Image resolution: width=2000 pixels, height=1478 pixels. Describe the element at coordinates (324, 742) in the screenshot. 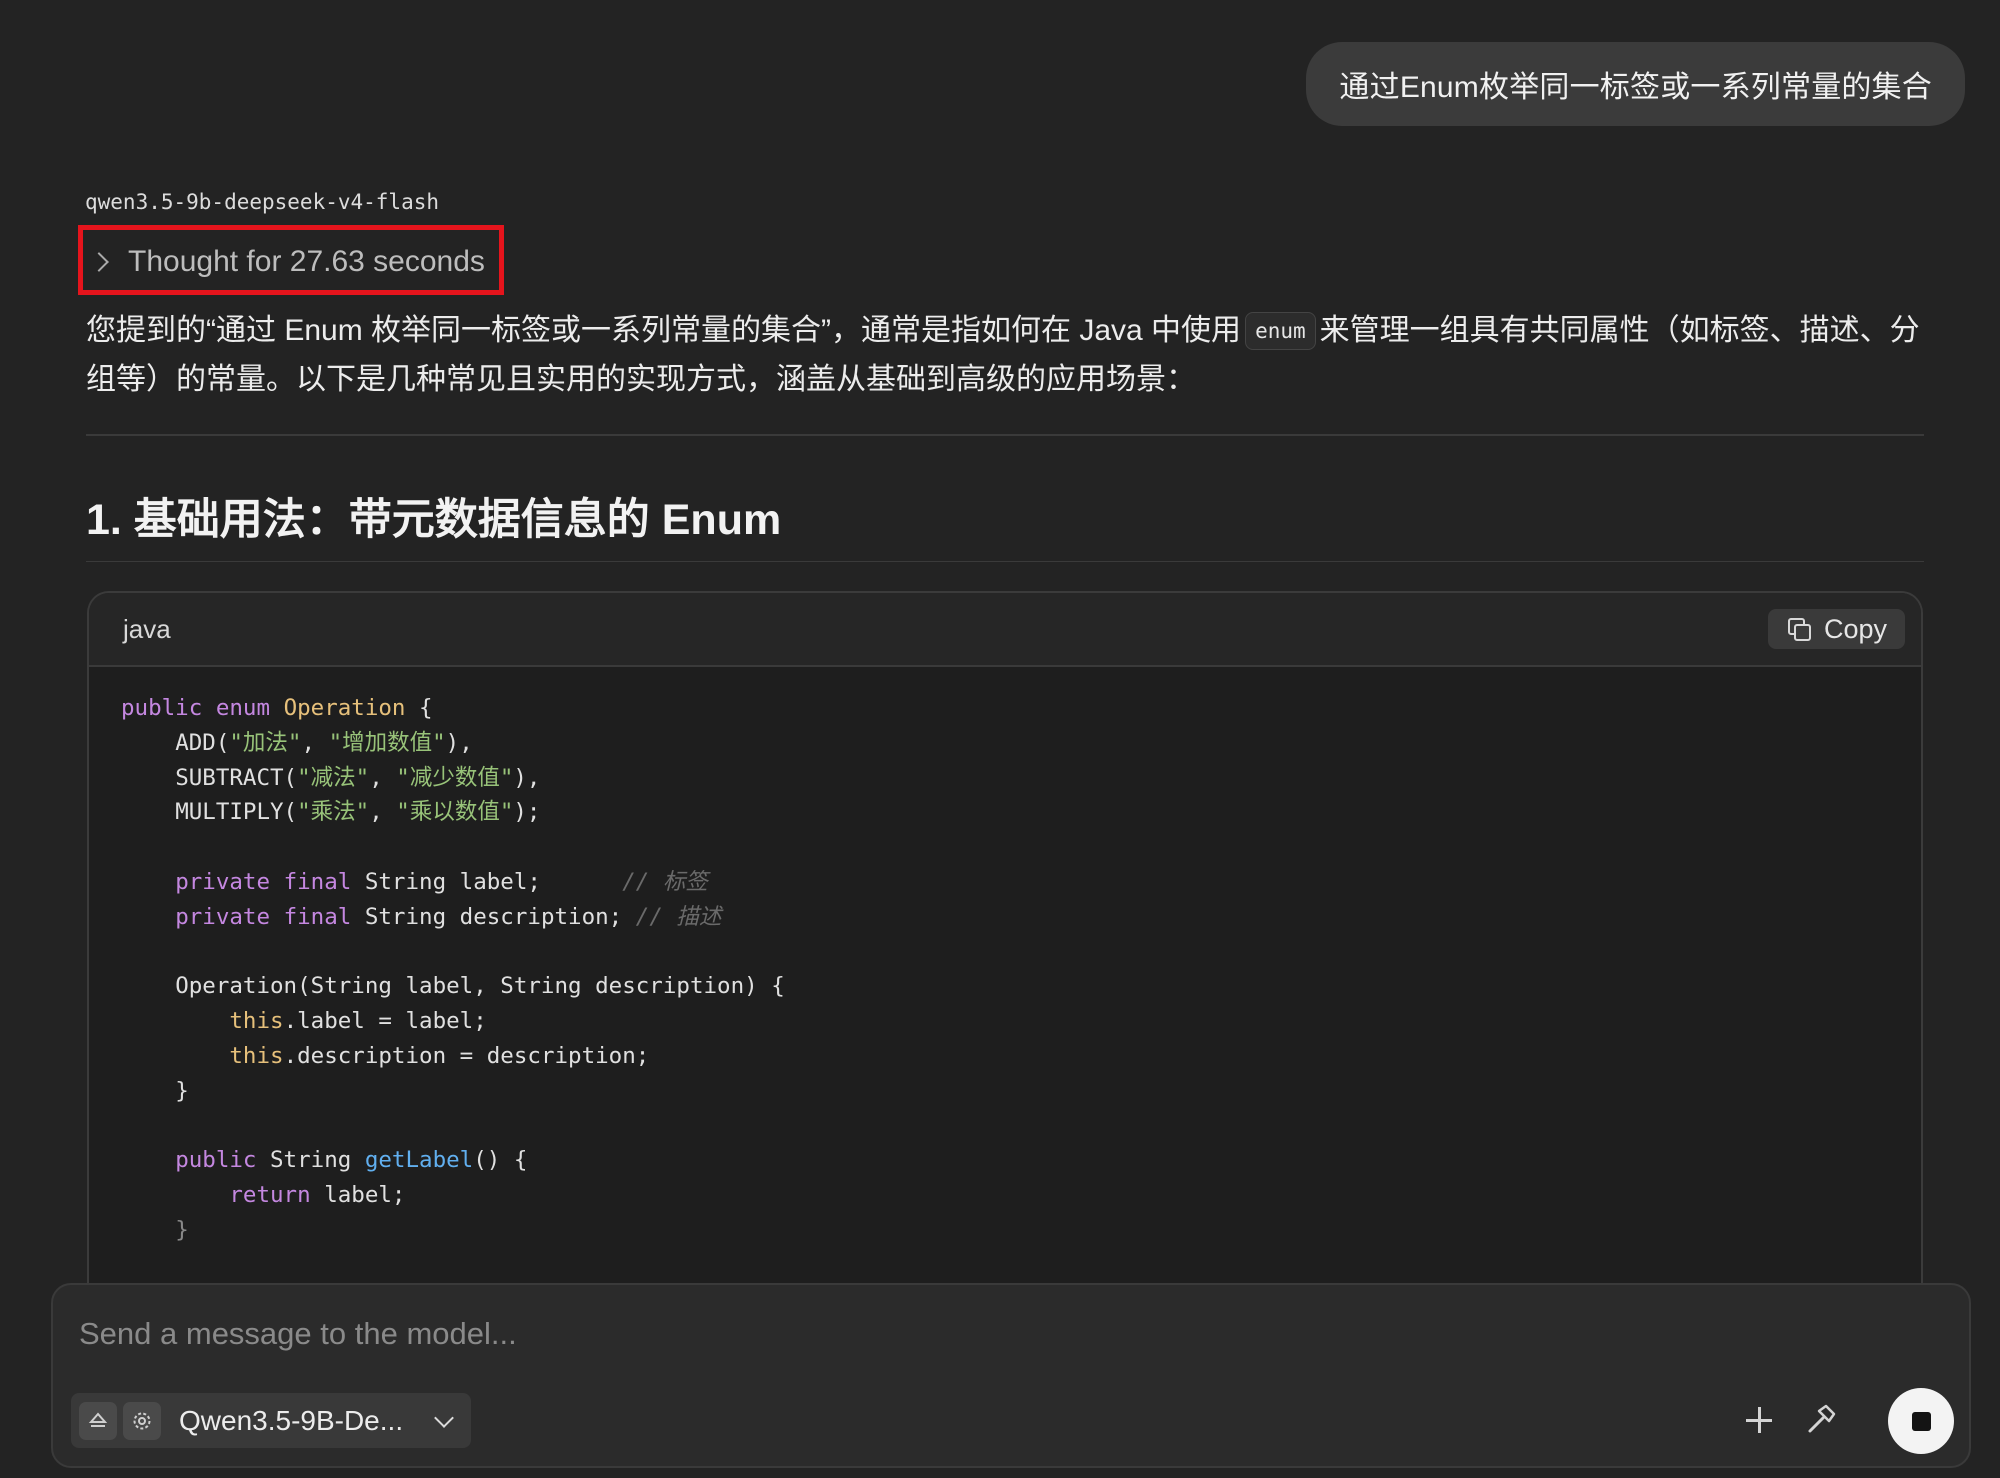

I see `code-line: ADD("加法", "增加数值"),` at that location.